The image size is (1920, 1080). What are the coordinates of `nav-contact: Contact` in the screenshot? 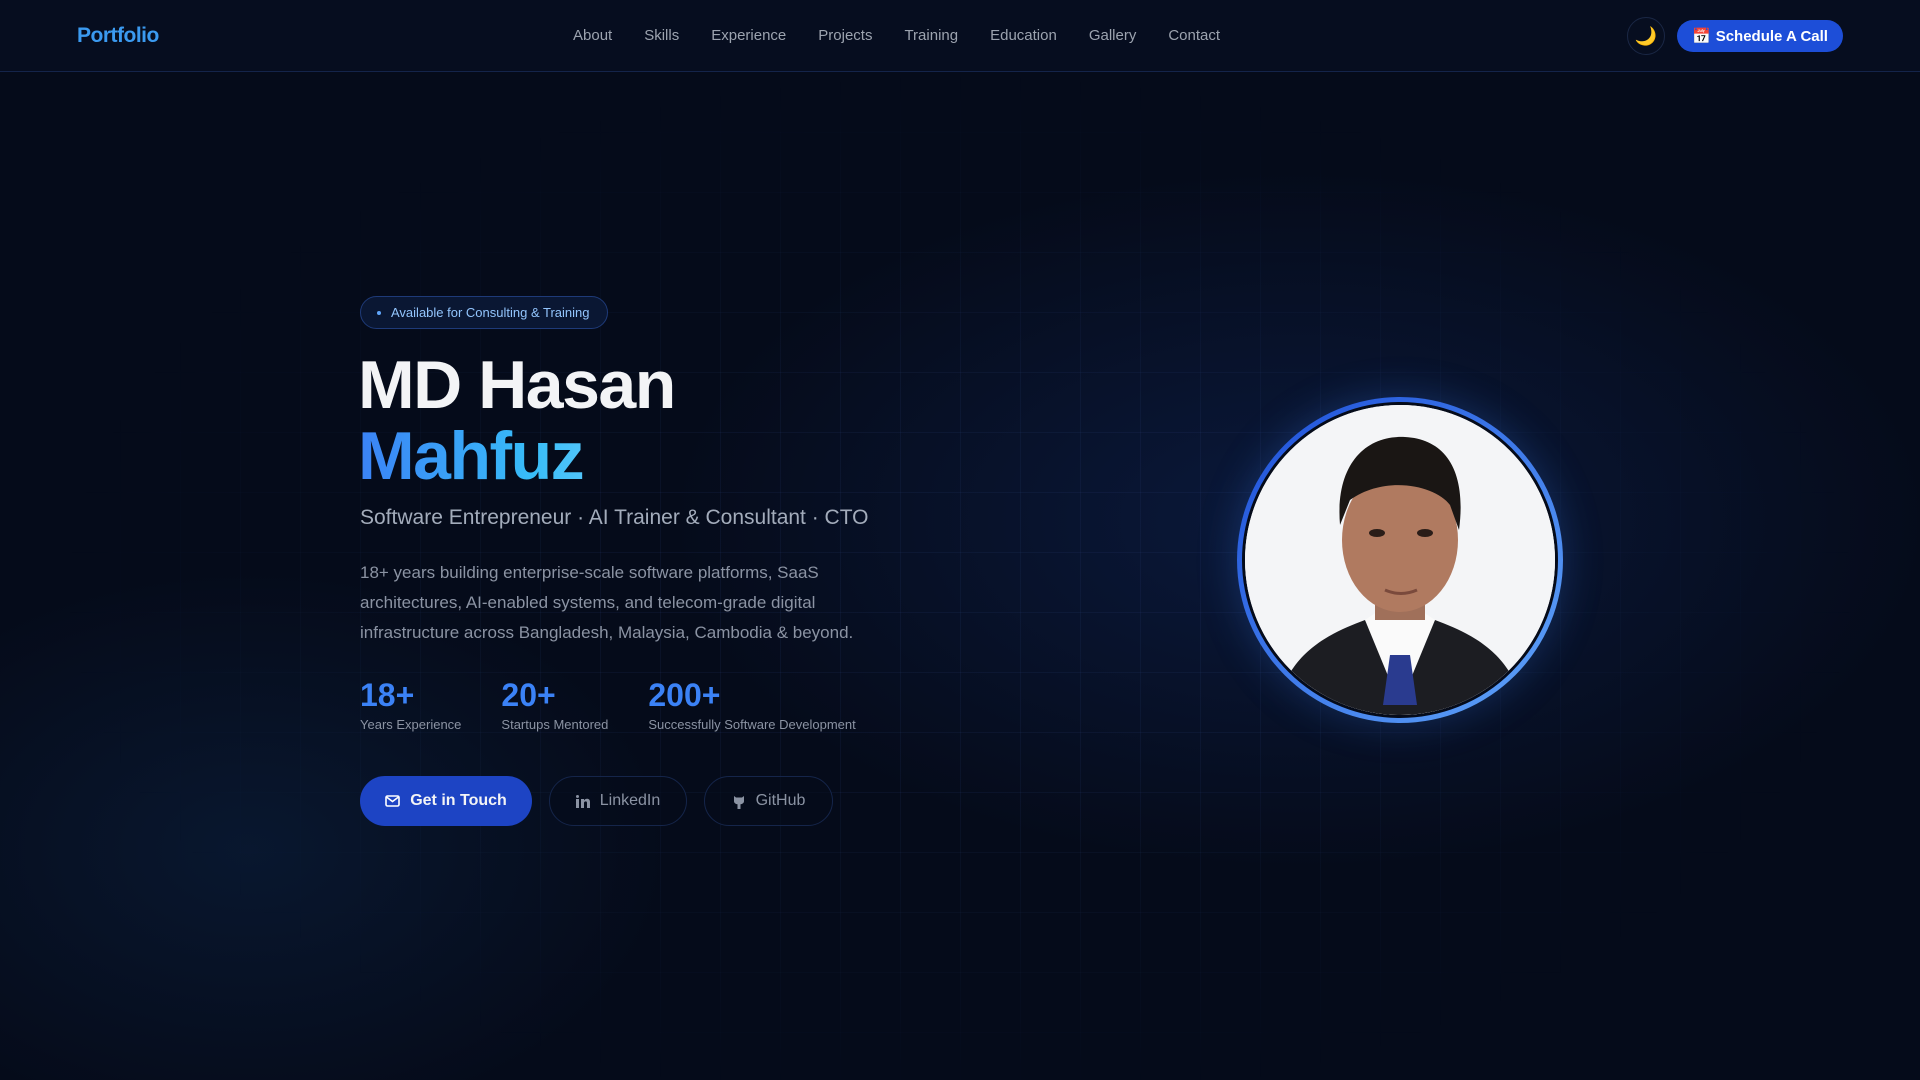 It's located at (1194, 35).